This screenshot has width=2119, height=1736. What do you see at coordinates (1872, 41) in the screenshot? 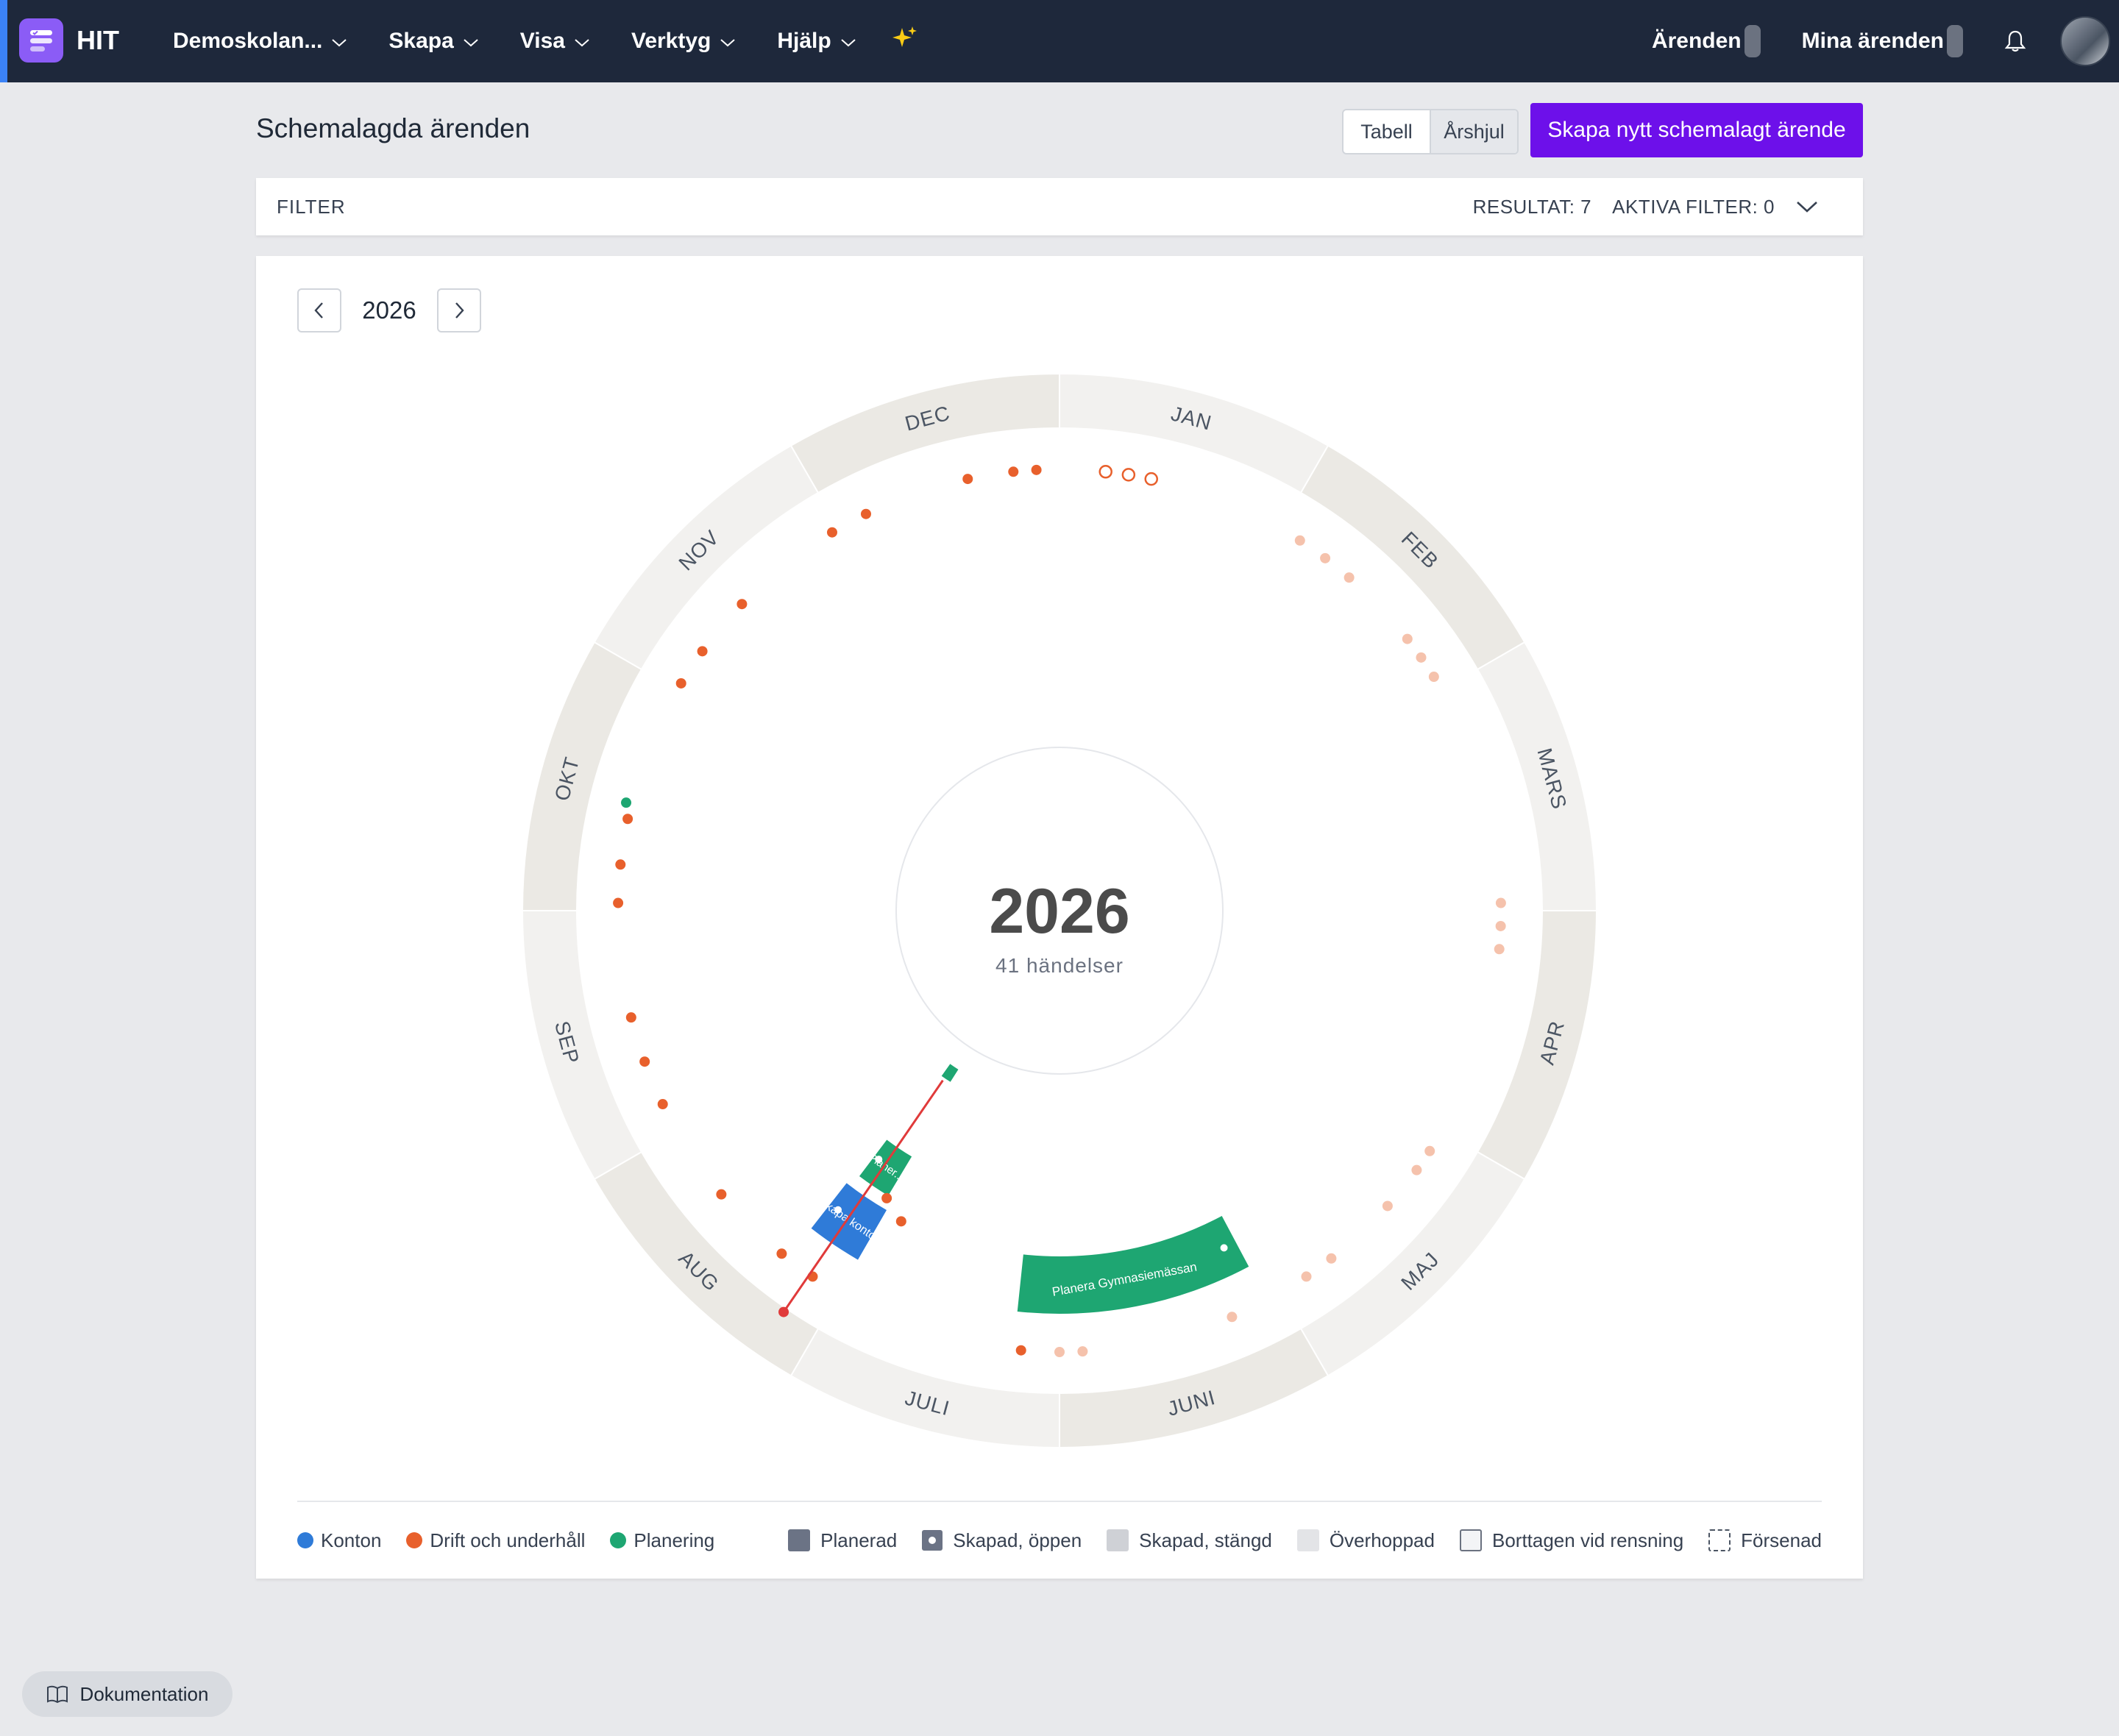
I see `my-cases-label: Mina ärenden` at bounding box center [1872, 41].